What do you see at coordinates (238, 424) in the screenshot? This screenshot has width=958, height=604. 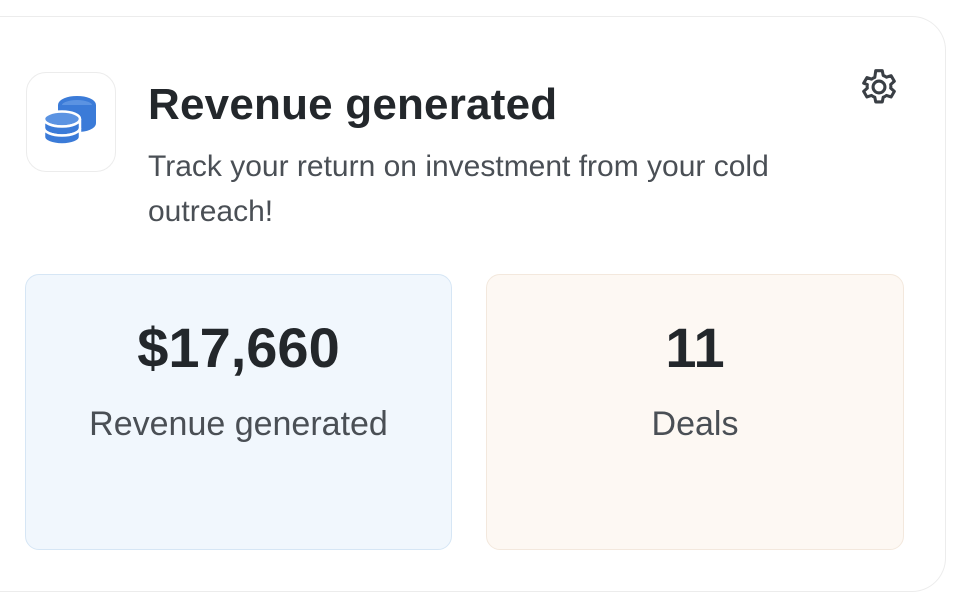 I see `revenue-label: Revenue generated` at bounding box center [238, 424].